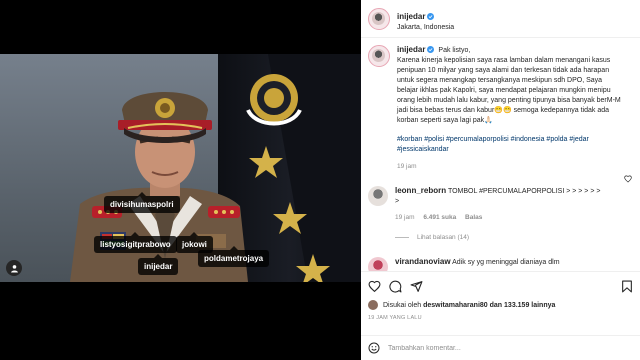 This screenshot has height=360, width=640. I want to click on person-icon, so click(14, 268).